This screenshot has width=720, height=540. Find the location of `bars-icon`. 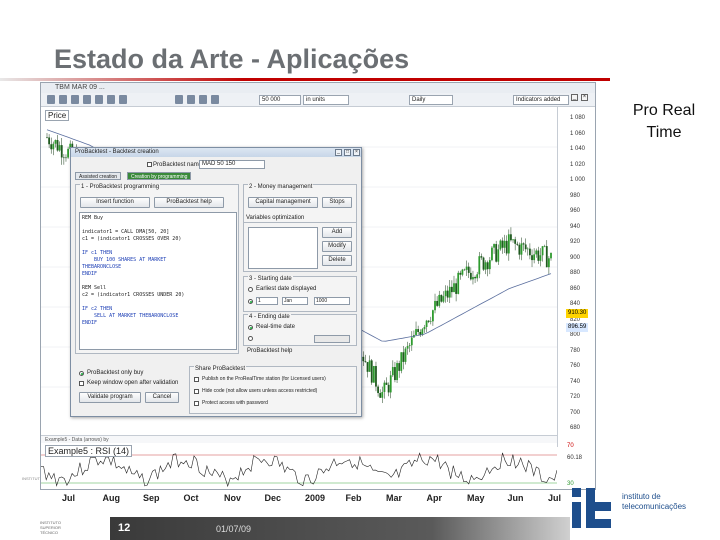

bars-icon is located at coordinates (203, 99).